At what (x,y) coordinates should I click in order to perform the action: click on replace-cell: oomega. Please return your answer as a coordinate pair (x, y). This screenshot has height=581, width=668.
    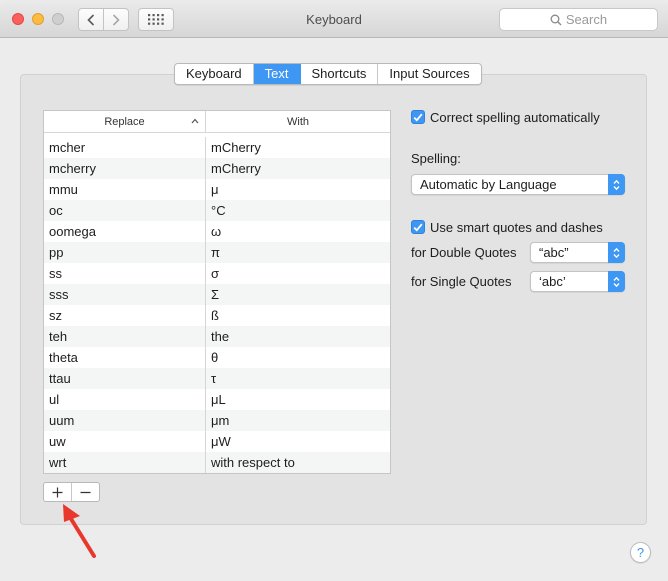
    Looking at the image, I should click on (125, 231).